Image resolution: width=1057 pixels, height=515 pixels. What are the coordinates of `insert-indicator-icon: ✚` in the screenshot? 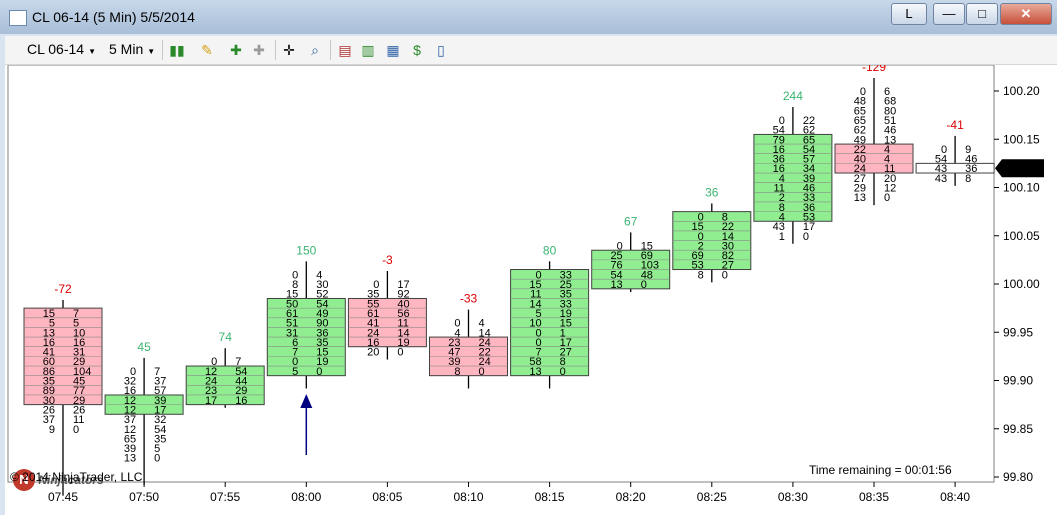 It's located at (236, 50).